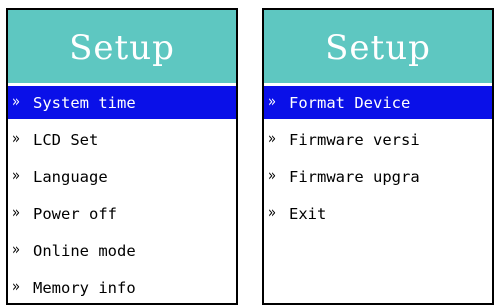  Describe the element at coordinates (66, 139) in the screenshot. I see `menu-item-label: LCD Set` at that location.